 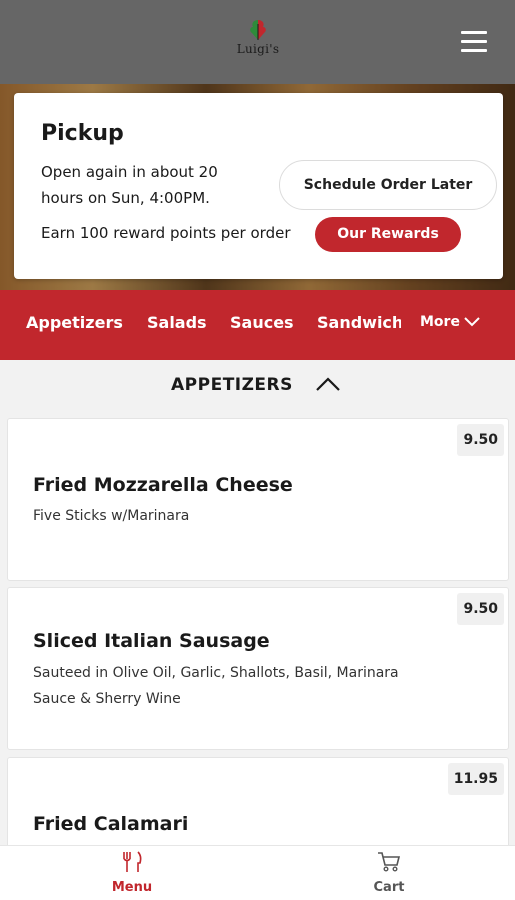 What do you see at coordinates (388, 234) in the screenshot?
I see `our-rewards-button: Our Rewards` at bounding box center [388, 234].